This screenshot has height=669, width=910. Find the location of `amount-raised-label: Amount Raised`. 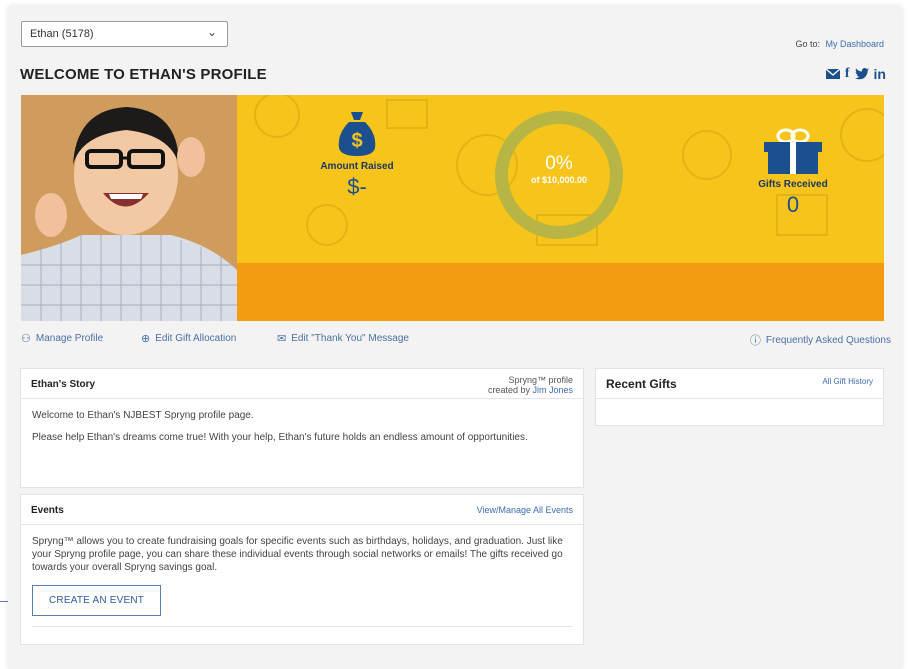

amount-raised-label: Amount Raised is located at coordinates (357, 166).